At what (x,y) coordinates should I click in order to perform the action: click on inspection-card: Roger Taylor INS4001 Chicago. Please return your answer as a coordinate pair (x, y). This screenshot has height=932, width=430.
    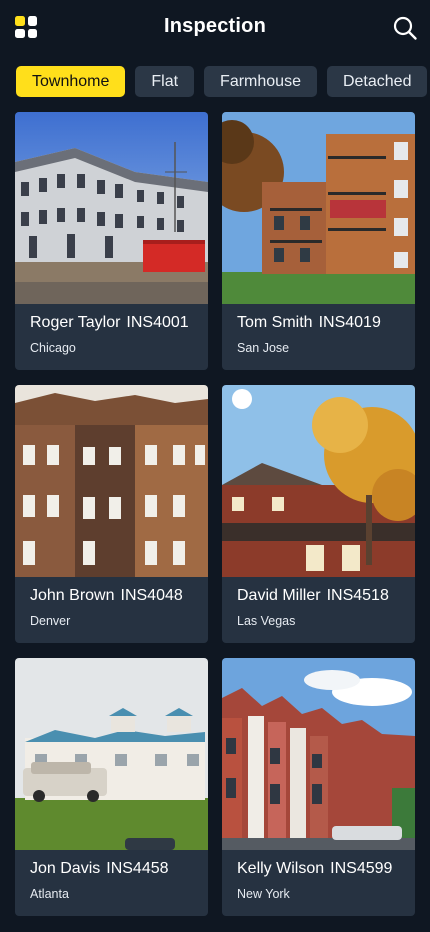
    Looking at the image, I should click on (111, 241).